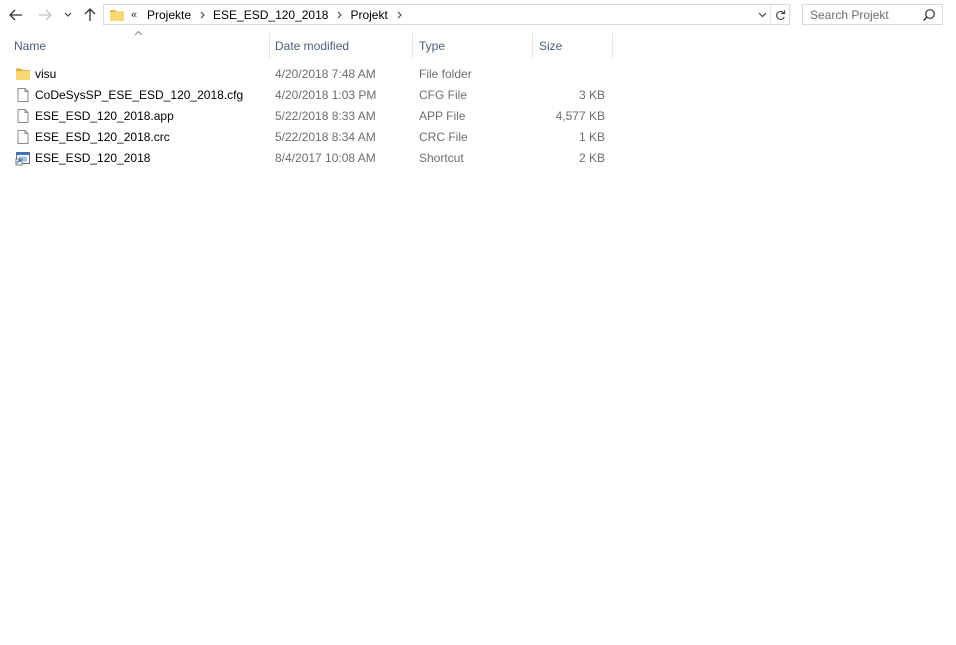 The image size is (956, 645). I want to click on refresh-icon, so click(780, 14).